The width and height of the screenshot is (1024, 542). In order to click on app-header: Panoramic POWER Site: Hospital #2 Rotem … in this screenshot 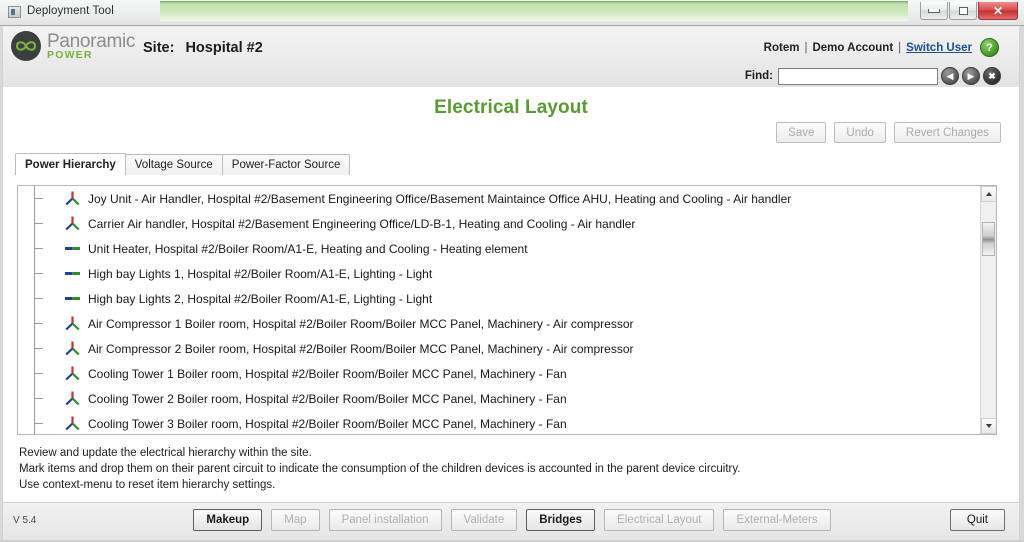, I will do `click(511, 57)`.